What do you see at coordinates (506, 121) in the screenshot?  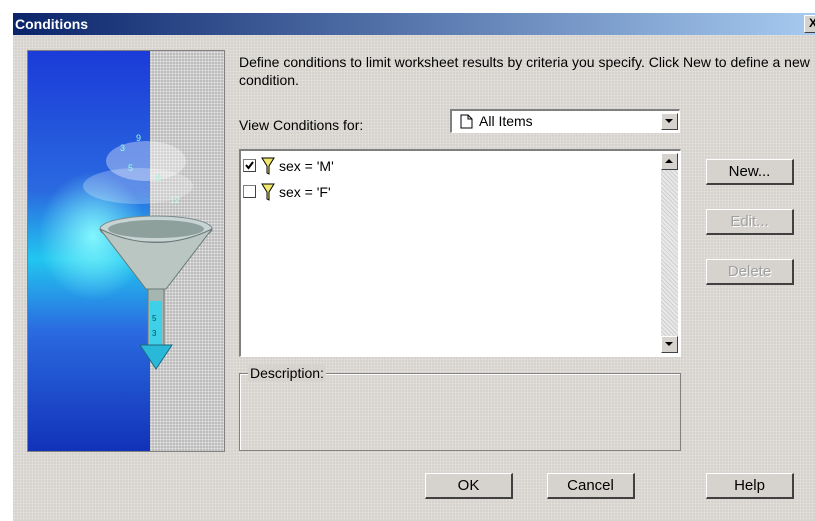 I see `dropdown-selected-value: All Items` at bounding box center [506, 121].